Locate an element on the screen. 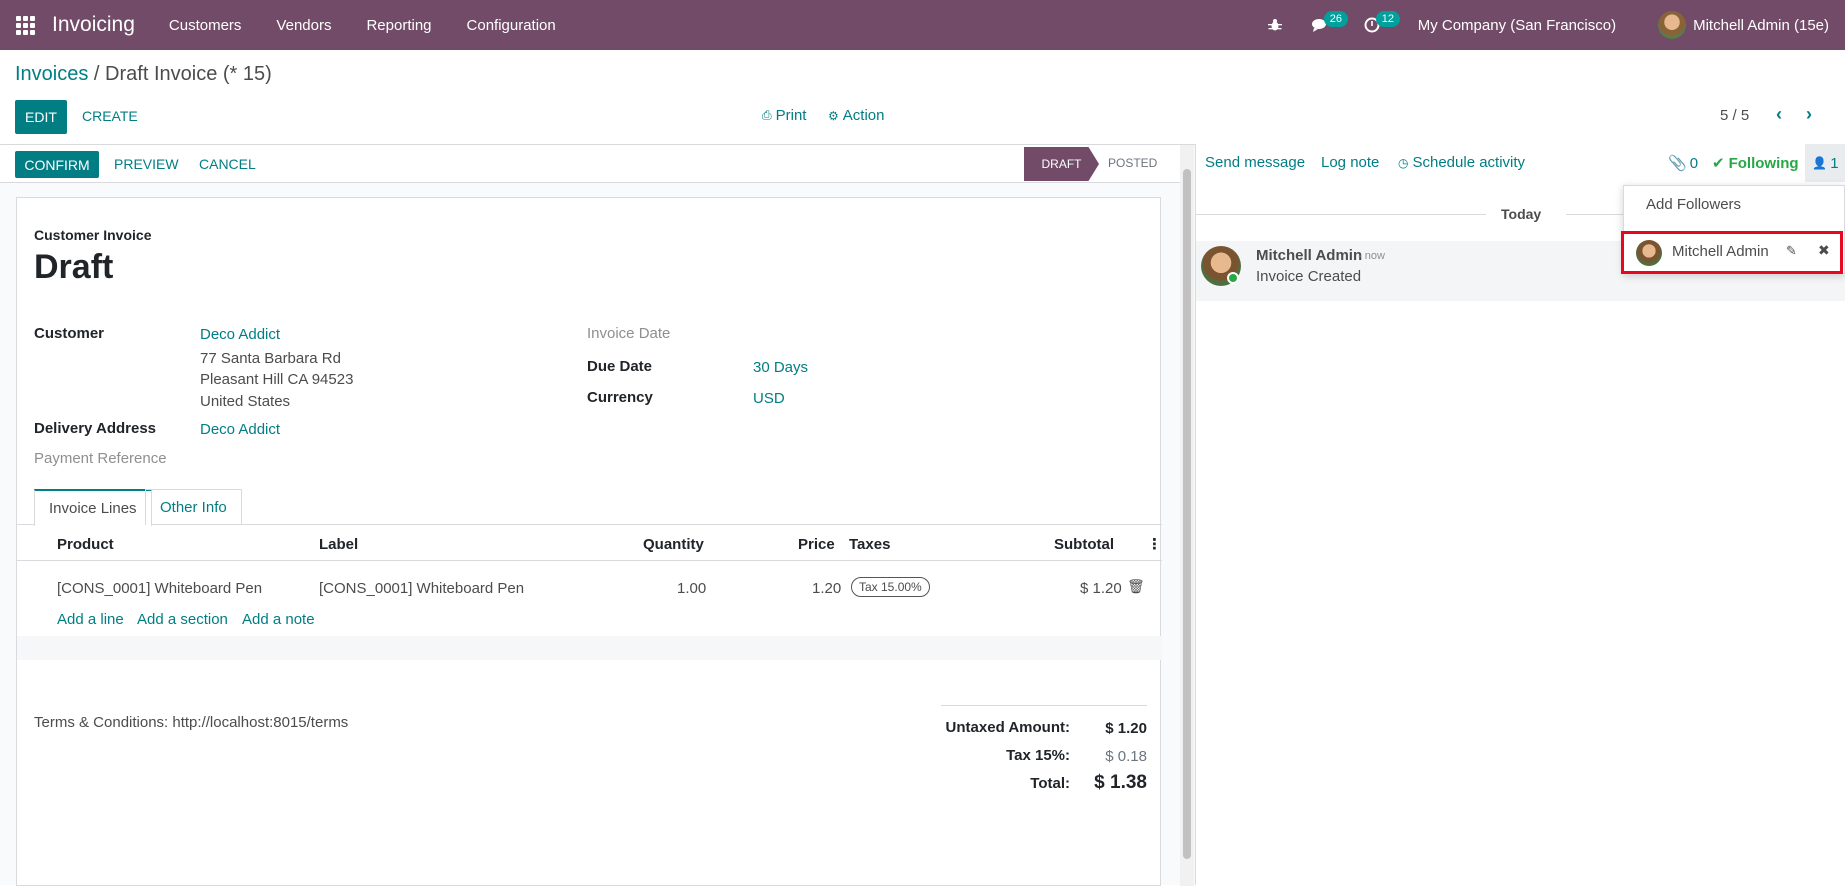  add-line-link: Add a line is located at coordinates (90, 619).